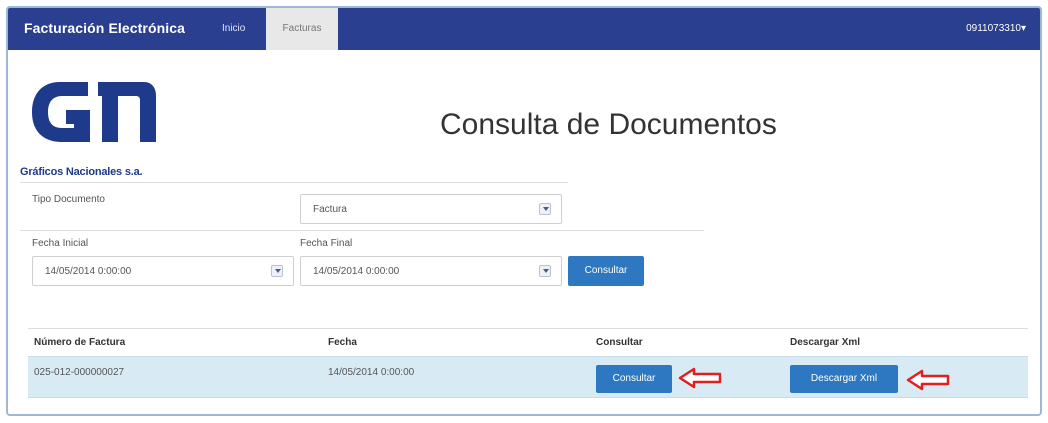 This screenshot has width=1048, height=423. Describe the element at coordinates (431, 271) in the screenshot. I see `fecha-final-select: 14/05/2014 0:00:00` at that location.